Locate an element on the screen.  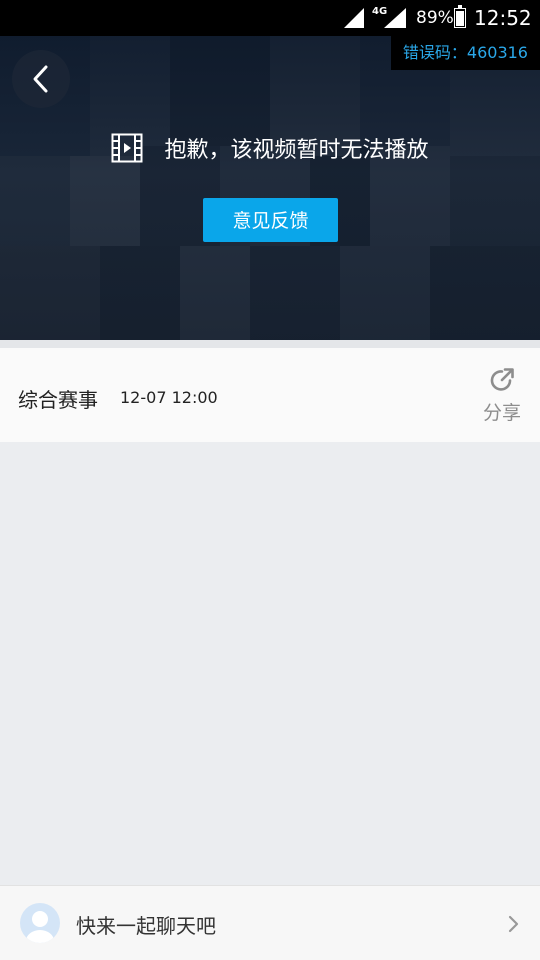
video-film-icon is located at coordinates (127, 148).